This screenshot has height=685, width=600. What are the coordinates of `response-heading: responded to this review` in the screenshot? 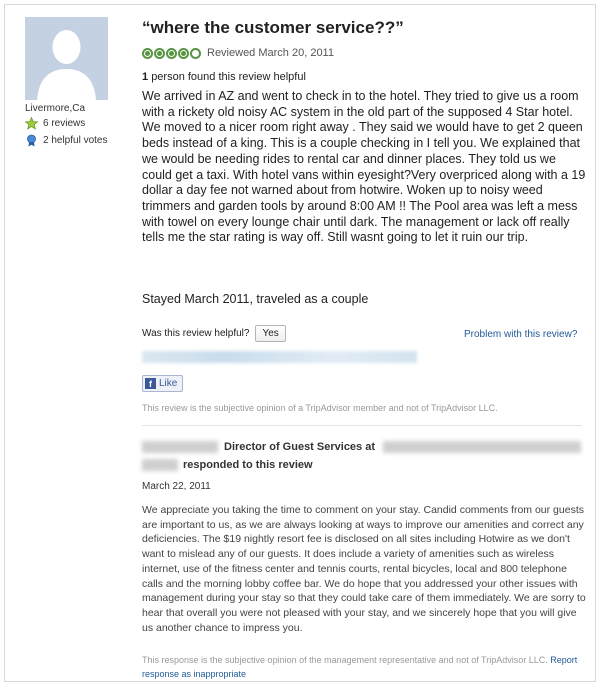 It's located at (248, 465).